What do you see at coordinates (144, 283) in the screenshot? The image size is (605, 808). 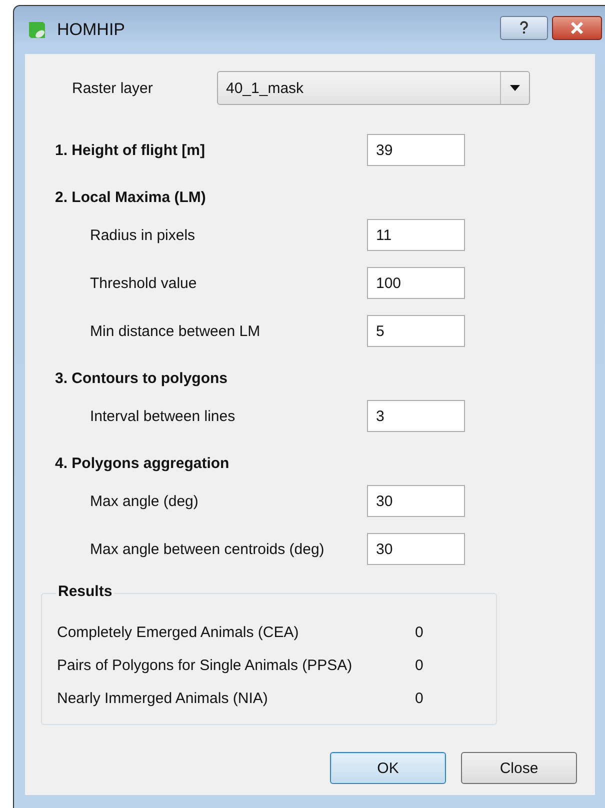 I see `field-label: Threshold value` at bounding box center [144, 283].